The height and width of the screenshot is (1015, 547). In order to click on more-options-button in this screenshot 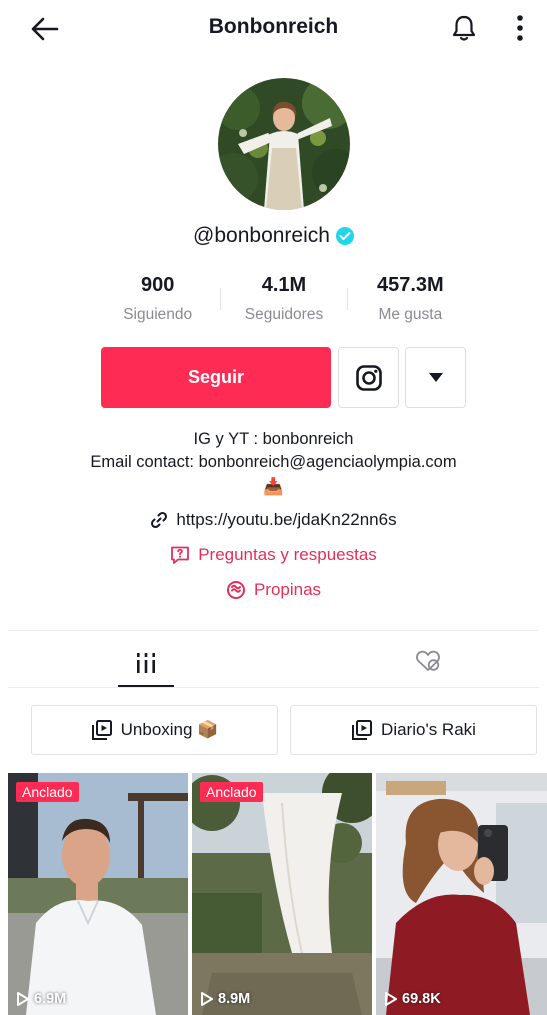, I will do `click(520, 28)`.